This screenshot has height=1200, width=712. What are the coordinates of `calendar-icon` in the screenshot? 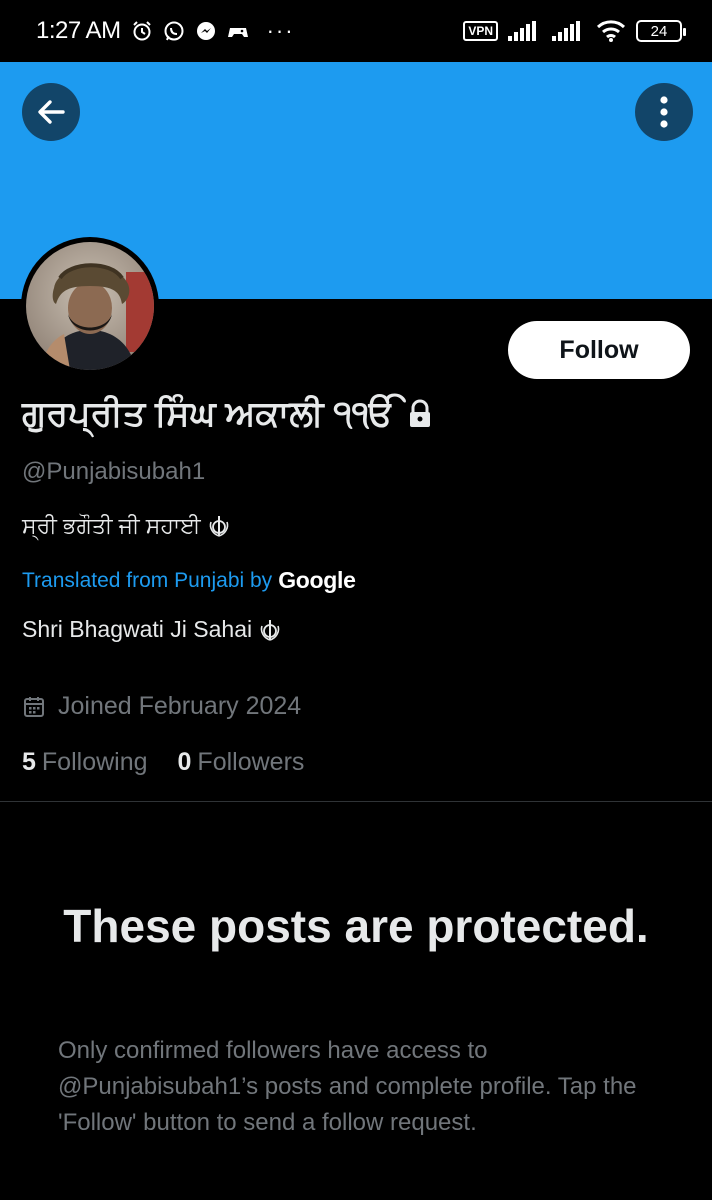 It's located at (34, 707).